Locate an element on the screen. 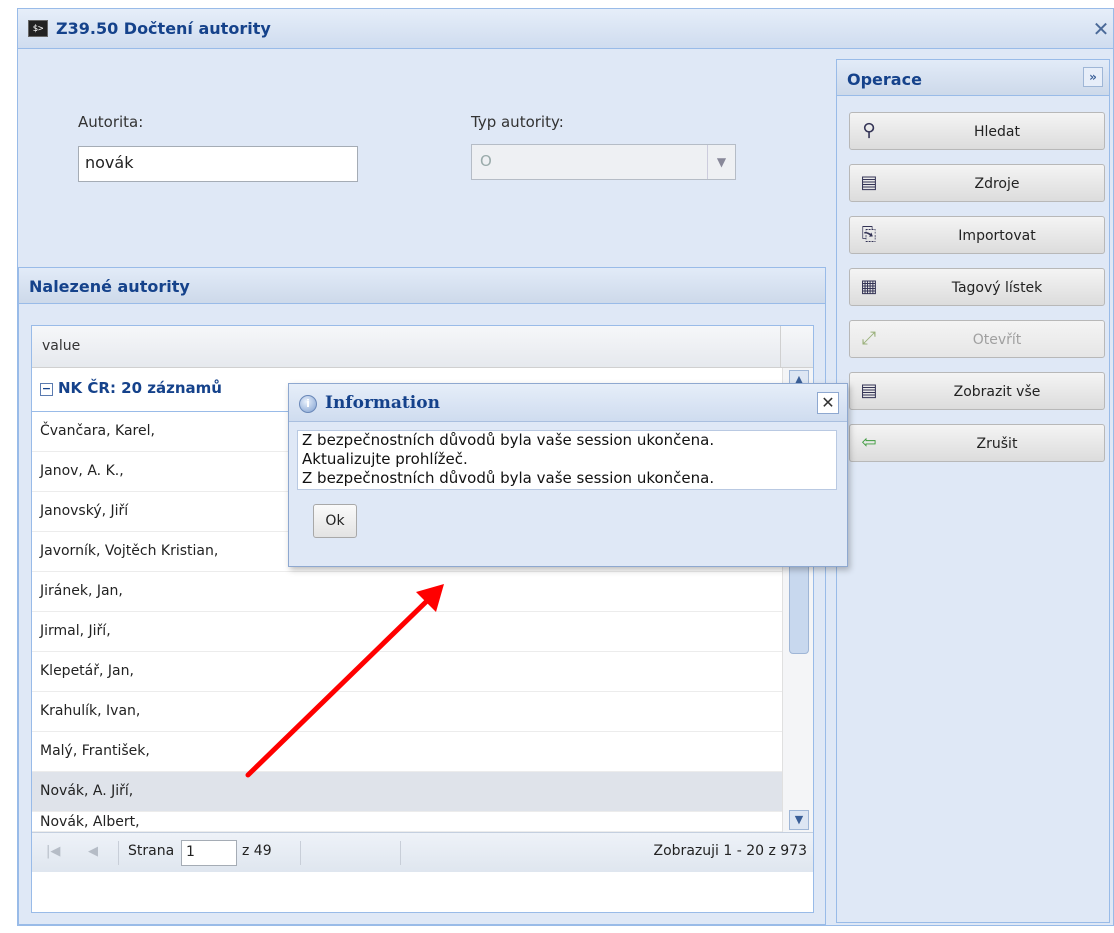  group-label: NK ČR: 20 záznamů is located at coordinates (140, 388).